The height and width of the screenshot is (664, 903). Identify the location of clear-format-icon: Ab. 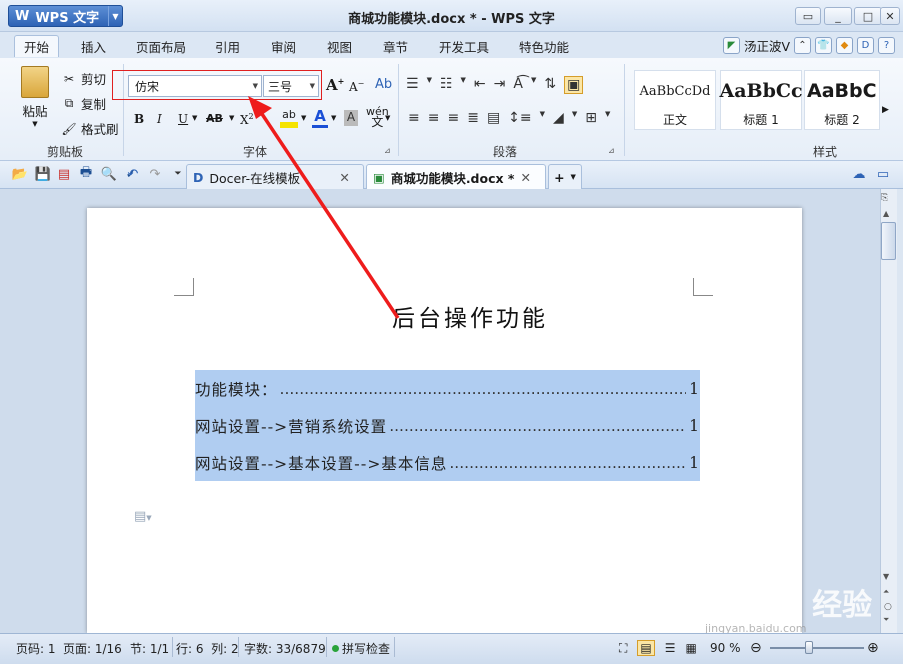
(383, 84).